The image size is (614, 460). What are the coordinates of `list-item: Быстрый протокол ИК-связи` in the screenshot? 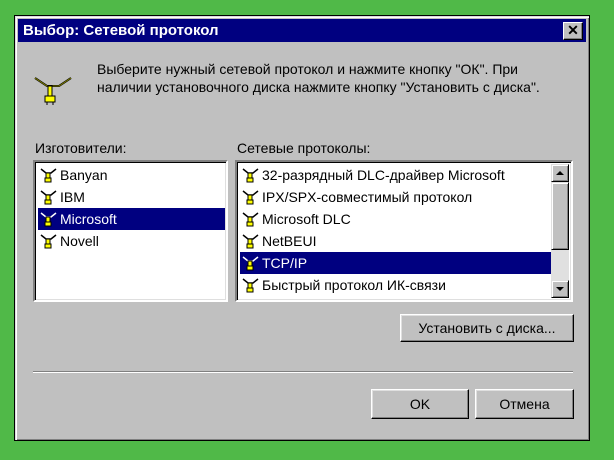 It's located at (396, 285).